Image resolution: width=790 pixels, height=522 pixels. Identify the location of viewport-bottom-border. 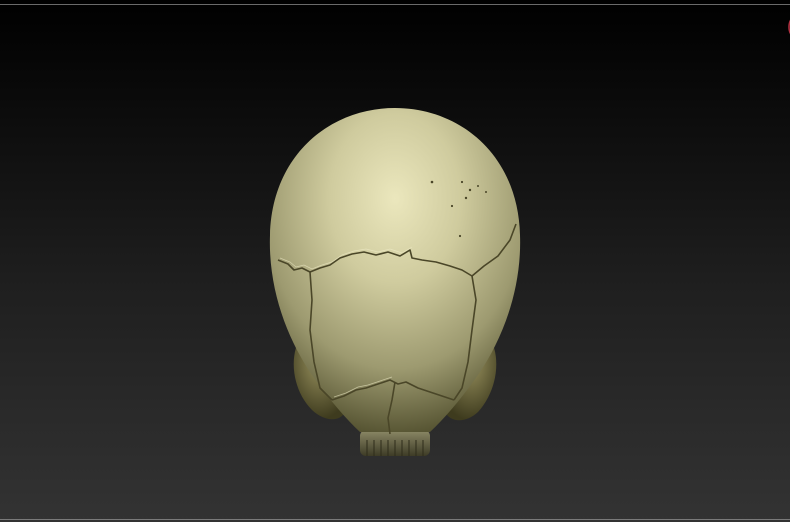
(395, 519).